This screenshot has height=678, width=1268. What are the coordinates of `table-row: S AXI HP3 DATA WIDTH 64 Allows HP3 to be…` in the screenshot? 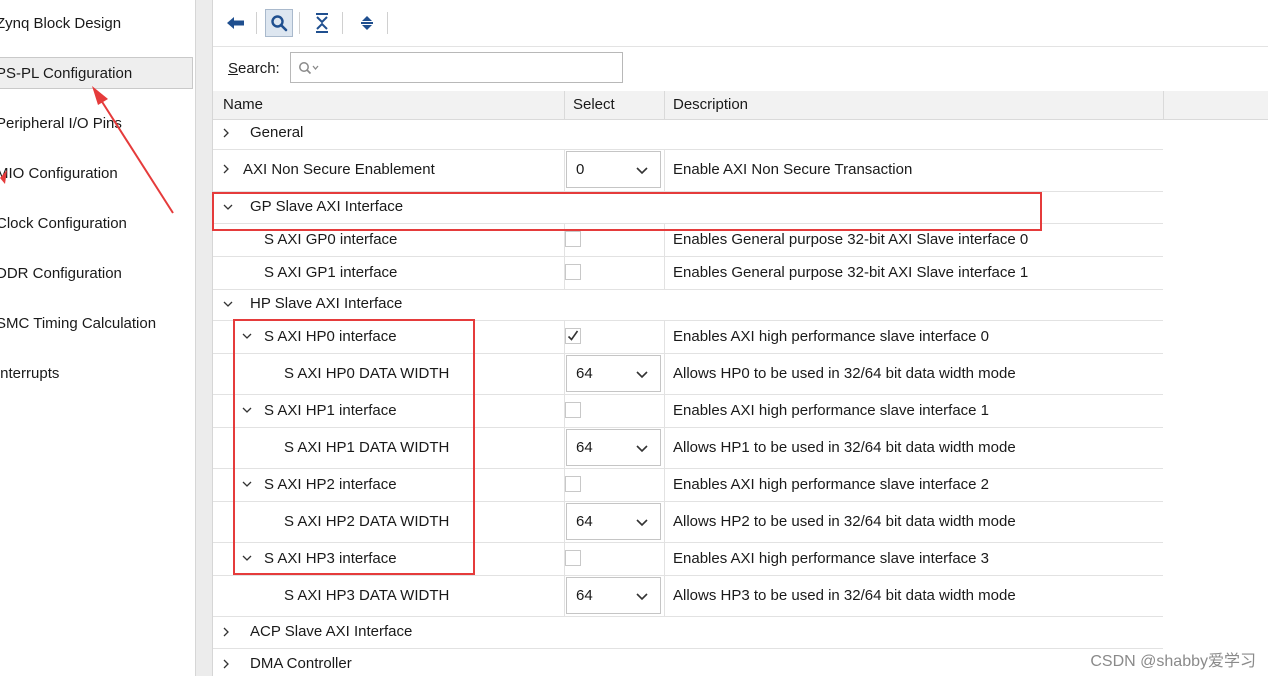 It's located at (688, 596).